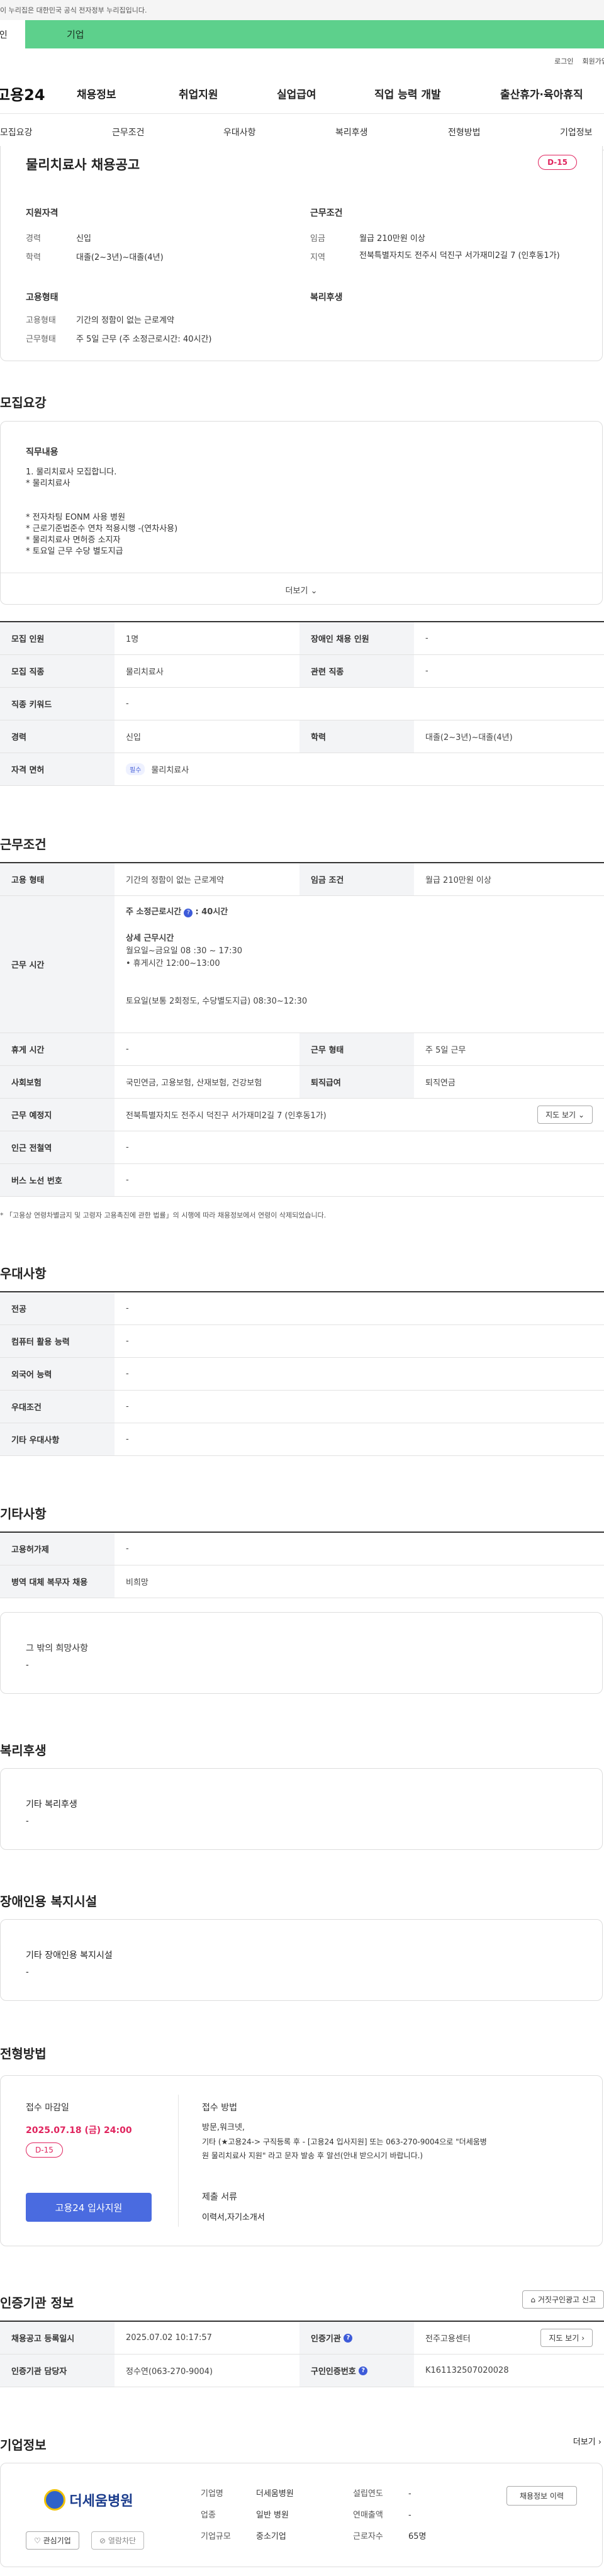 This screenshot has height=2576, width=604. I want to click on apply-button-label: 고용24 입사지원, so click(89, 2208).